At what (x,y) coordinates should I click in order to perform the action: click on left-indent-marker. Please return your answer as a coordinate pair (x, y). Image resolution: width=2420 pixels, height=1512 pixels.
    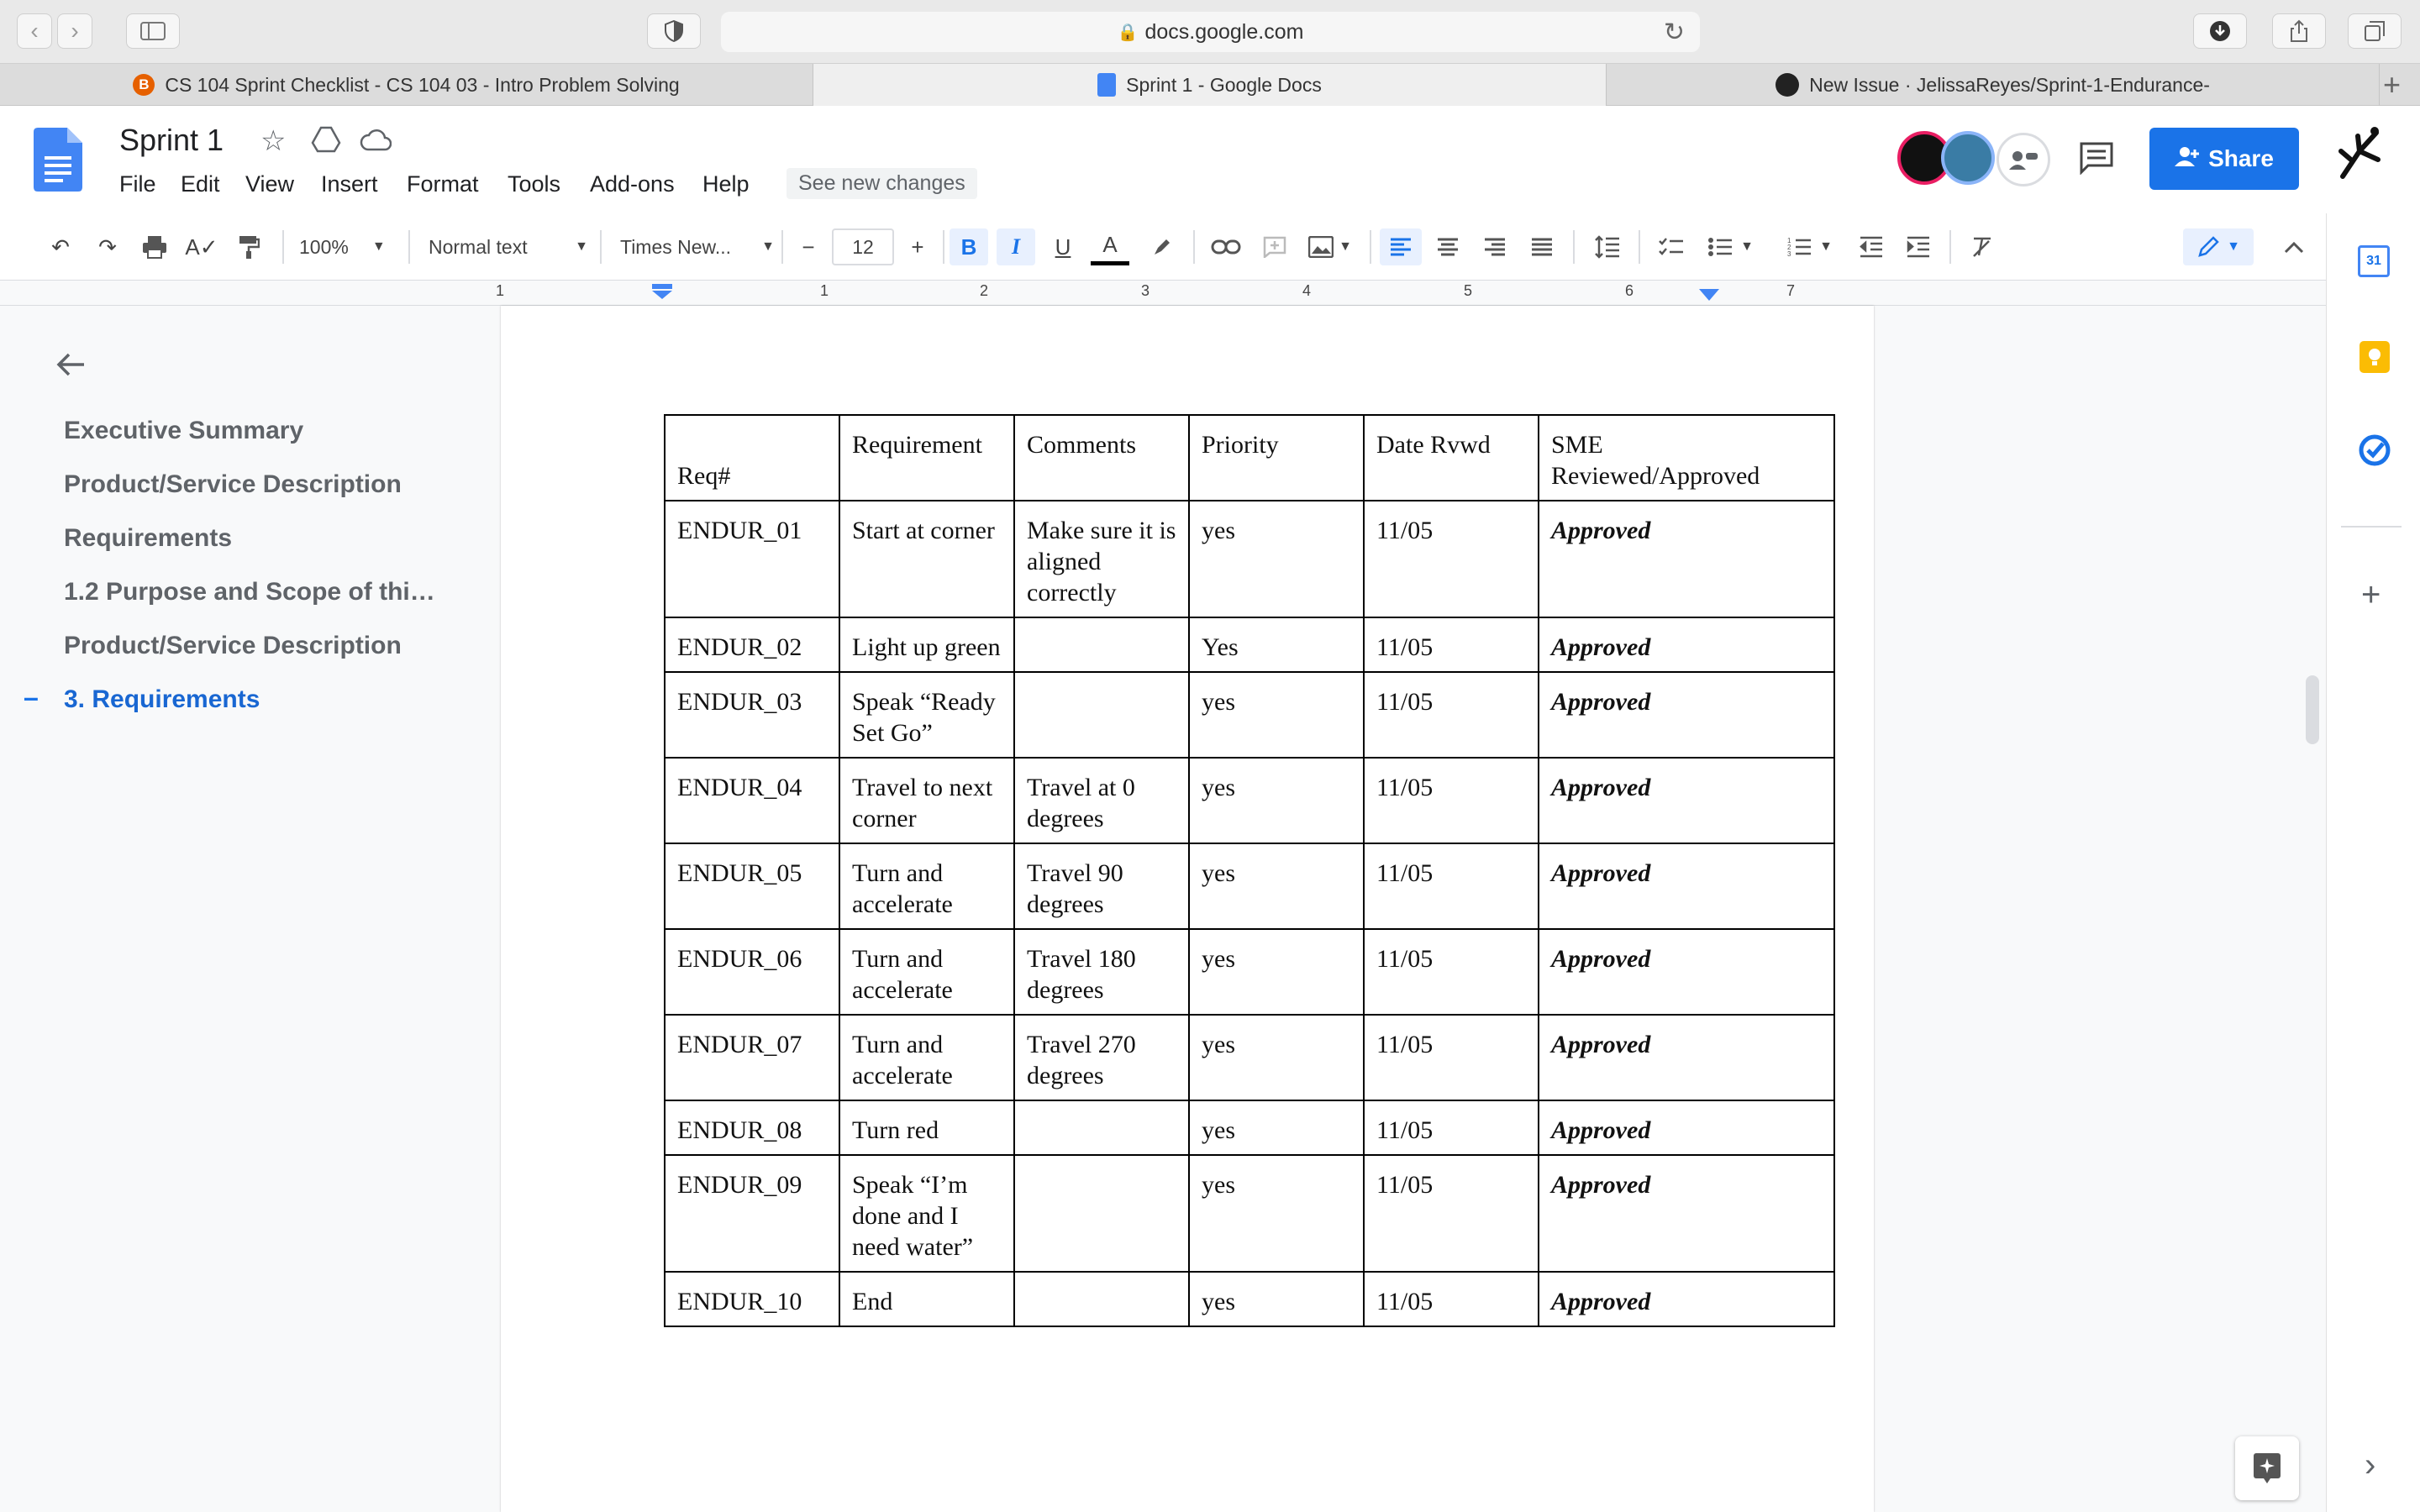
    Looking at the image, I should click on (662, 291).